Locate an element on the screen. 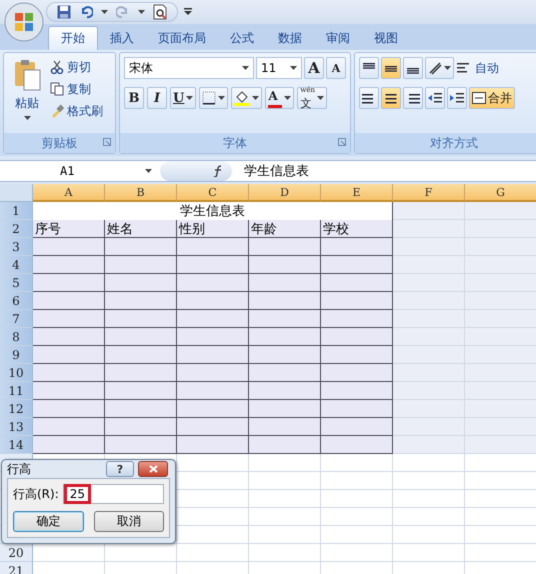 This screenshot has width=536, height=574. italic-button: I is located at coordinates (157, 98).